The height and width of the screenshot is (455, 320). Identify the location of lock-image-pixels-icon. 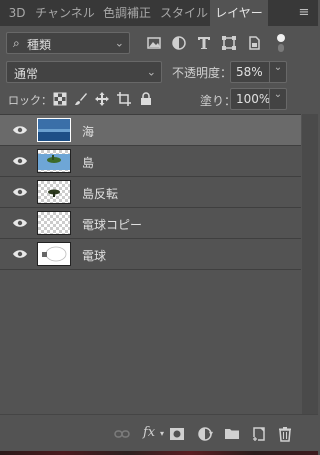
(81, 99).